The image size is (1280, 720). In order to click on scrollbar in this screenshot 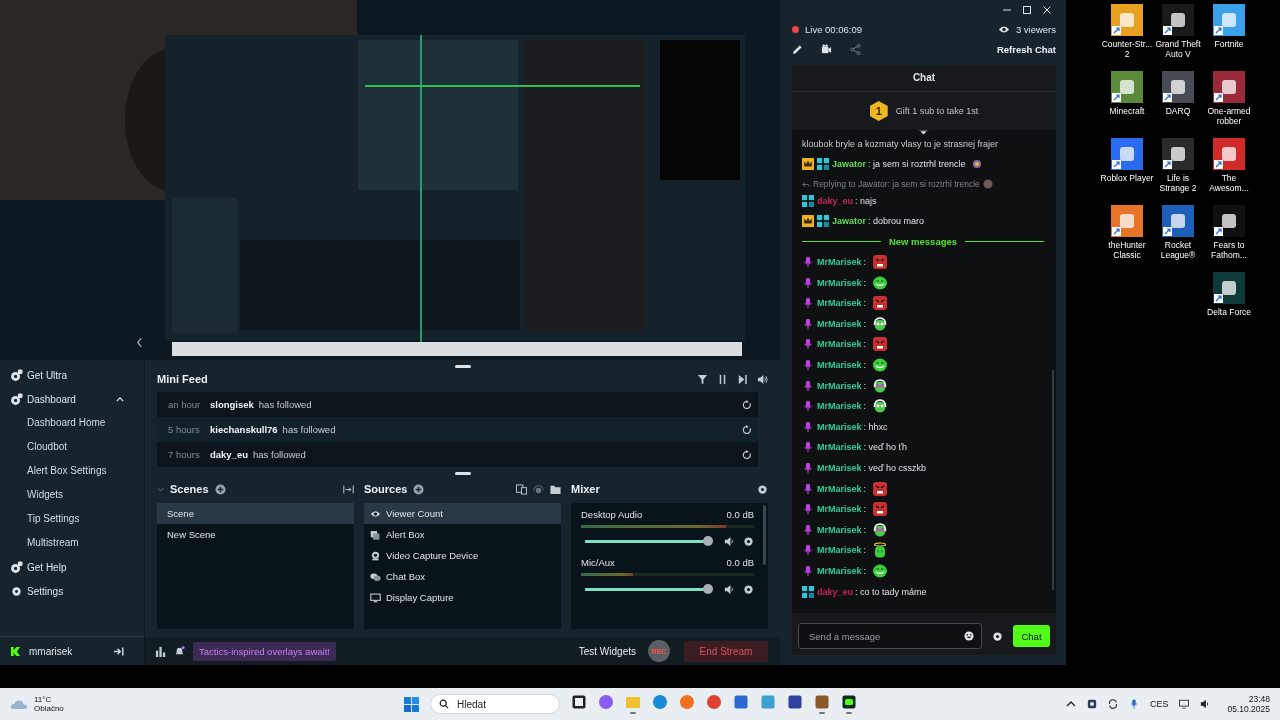, I will do `click(764, 535)`.